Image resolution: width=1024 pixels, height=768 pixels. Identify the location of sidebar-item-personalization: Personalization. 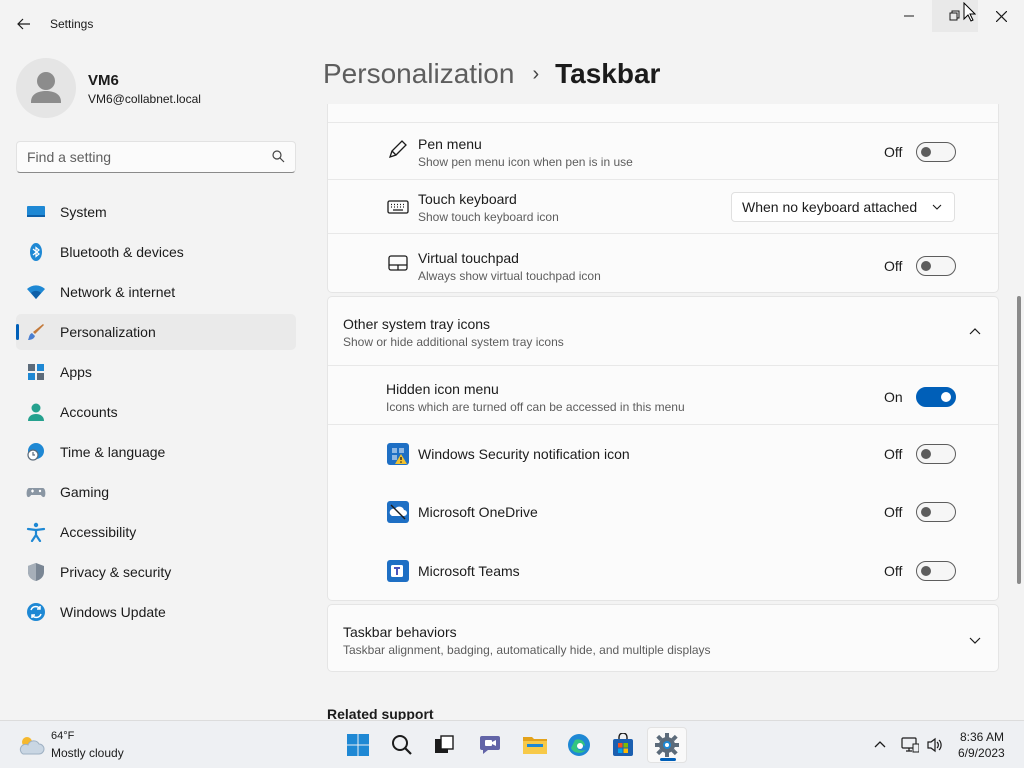
(156, 332).